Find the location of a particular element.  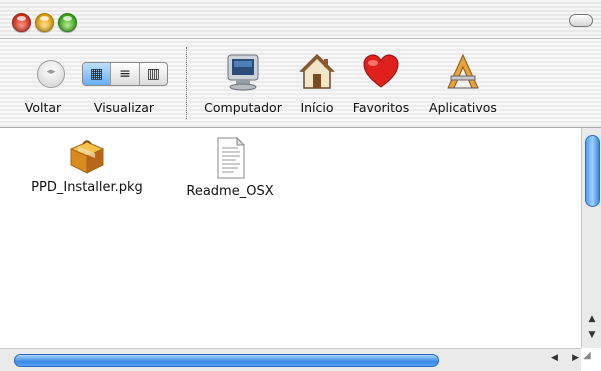

scroll-left-icon: ◀ is located at coordinates (554, 359).